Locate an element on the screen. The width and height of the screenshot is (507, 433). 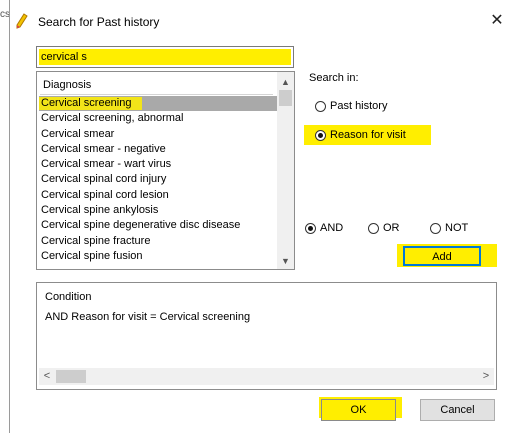
list-item: Cervical spine degenerative disc disease is located at coordinates (158, 225).